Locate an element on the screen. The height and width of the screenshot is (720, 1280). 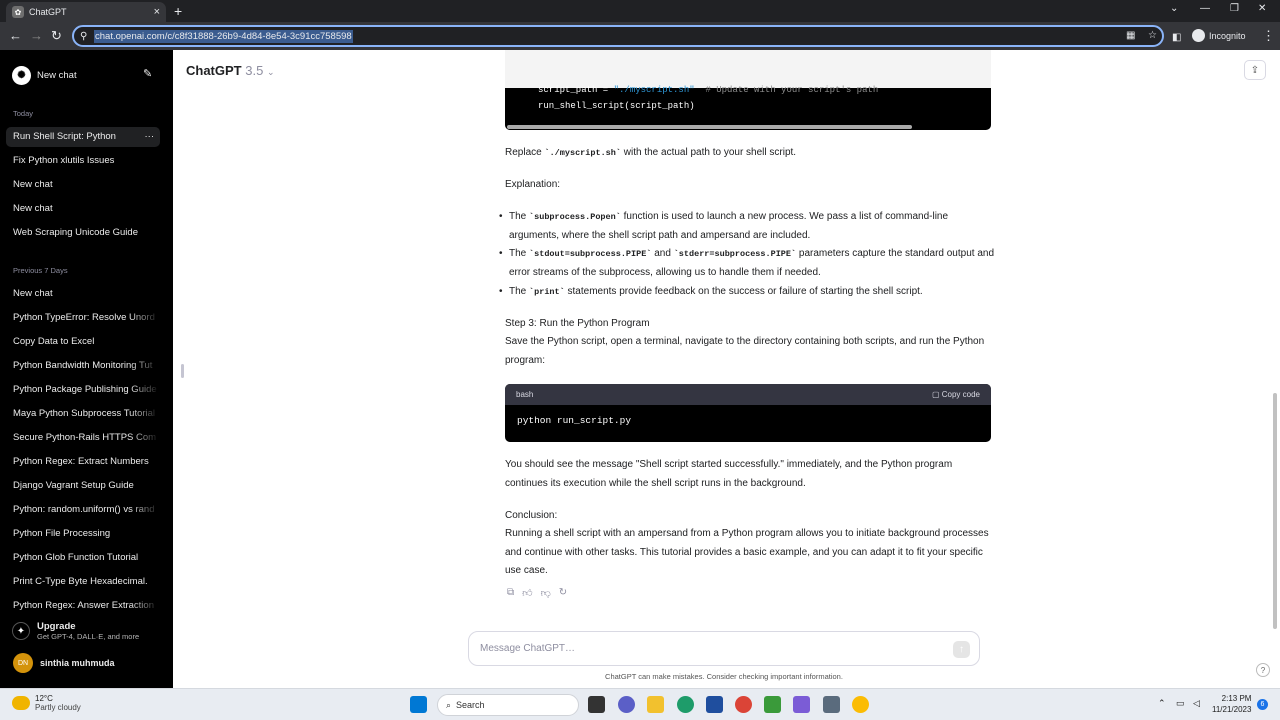
chat-app-icon is located at coordinates (626, 704).